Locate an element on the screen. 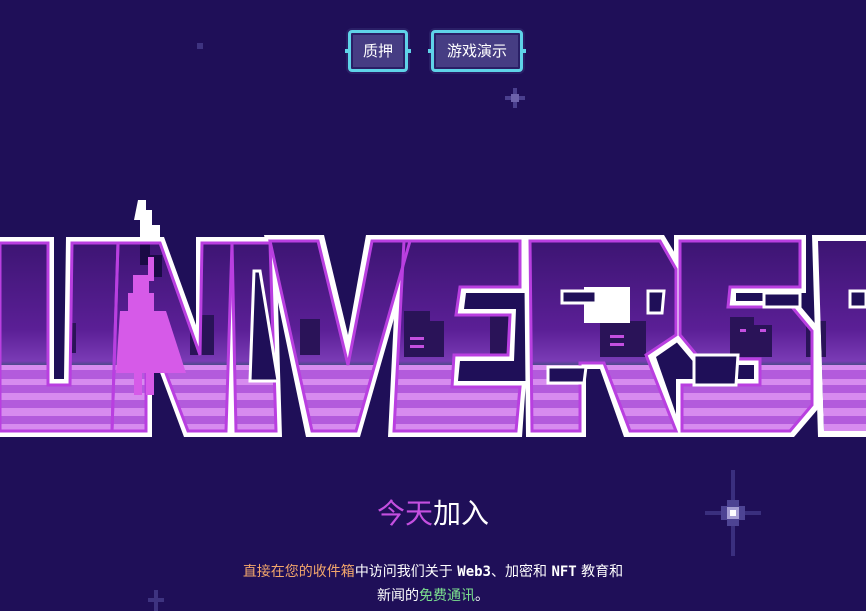 The height and width of the screenshot is (611, 866). desc-text-2: 、加密和 is located at coordinates (521, 572).